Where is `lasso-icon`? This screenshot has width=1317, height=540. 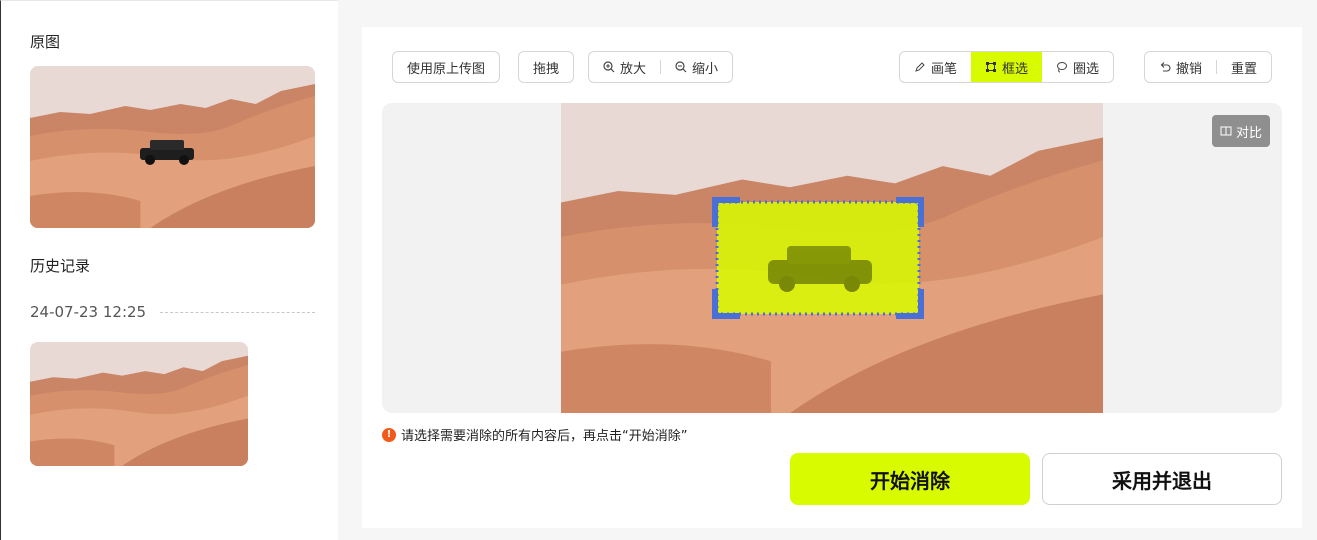
lasso-icon is located at coordinates (1062, 67).